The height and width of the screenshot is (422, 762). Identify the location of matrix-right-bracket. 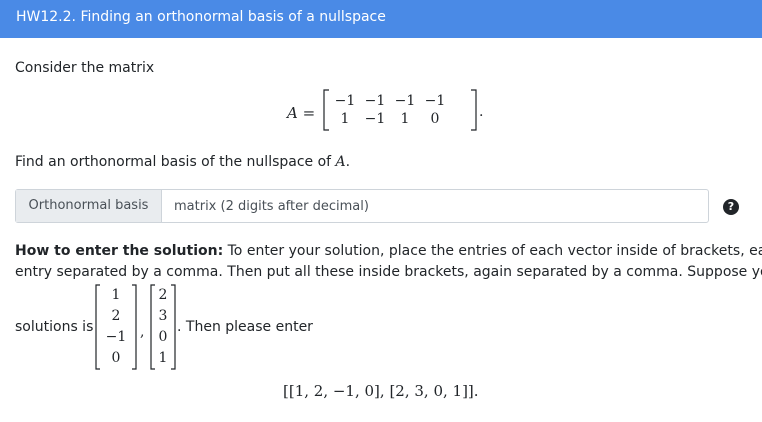
(474, 110).